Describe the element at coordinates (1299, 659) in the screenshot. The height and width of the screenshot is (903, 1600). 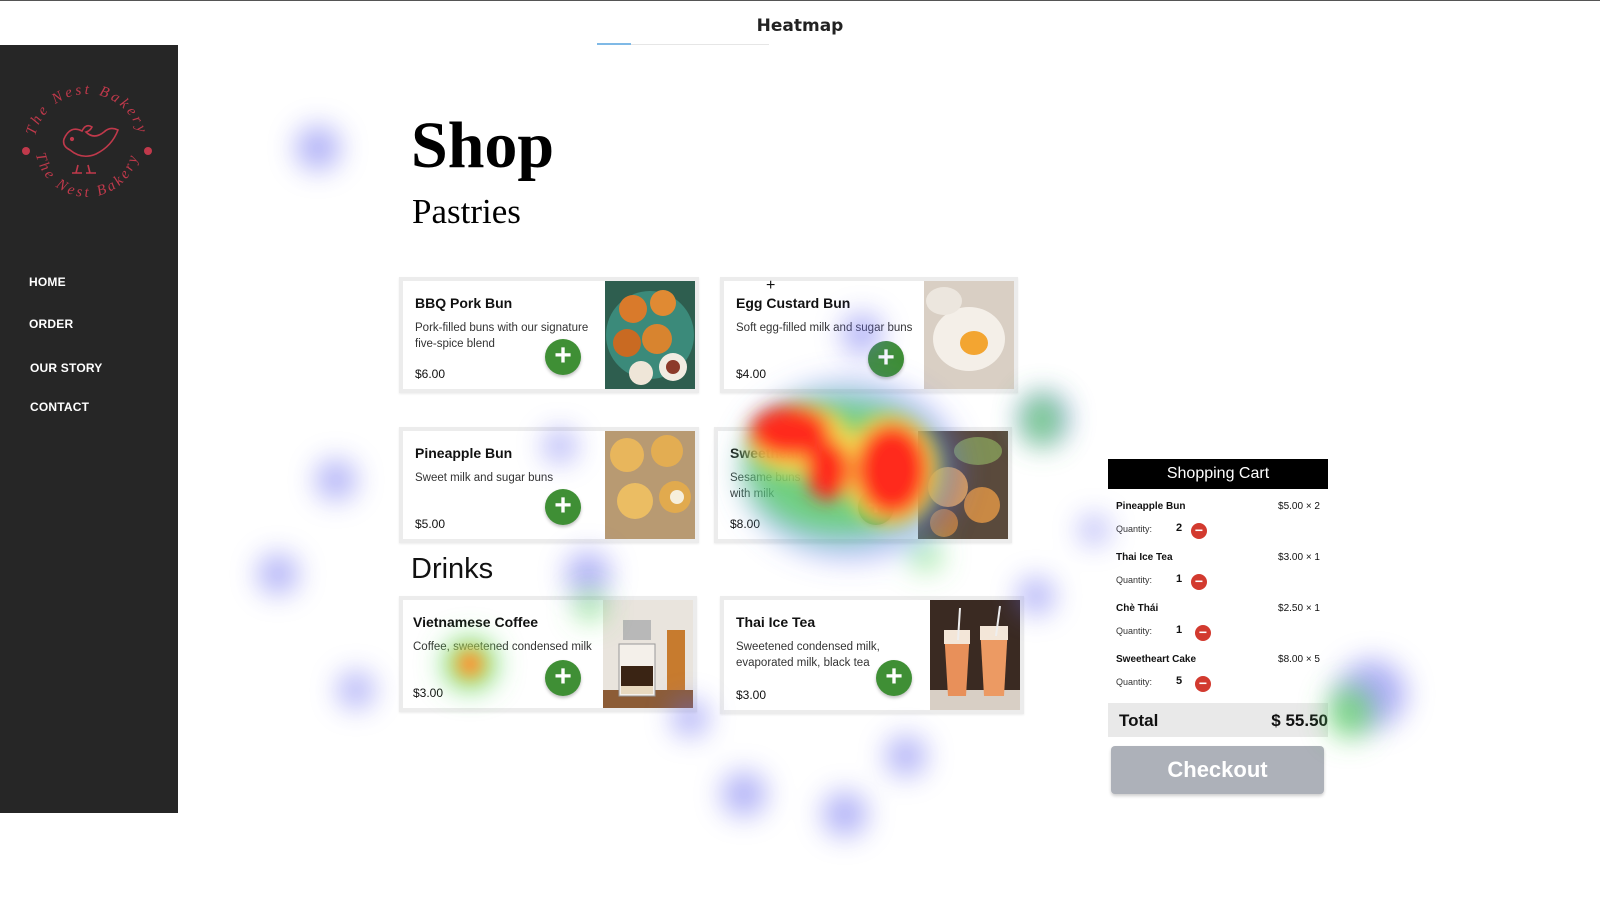
I see `cart-item-price: $8.00 × 5` at that location.